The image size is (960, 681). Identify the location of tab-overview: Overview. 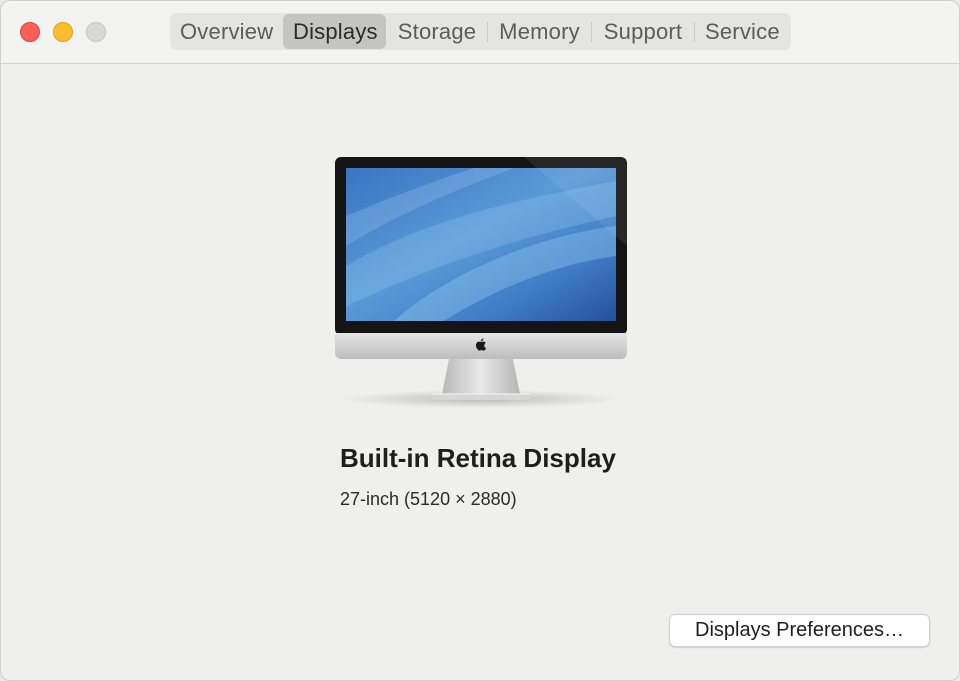
(226, 31).